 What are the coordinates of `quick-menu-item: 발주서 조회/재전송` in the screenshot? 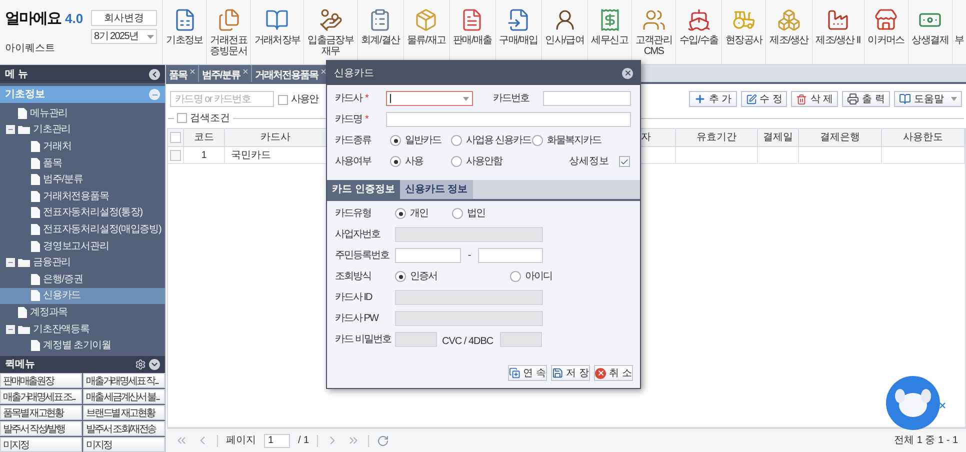 It's located at (124, 428).